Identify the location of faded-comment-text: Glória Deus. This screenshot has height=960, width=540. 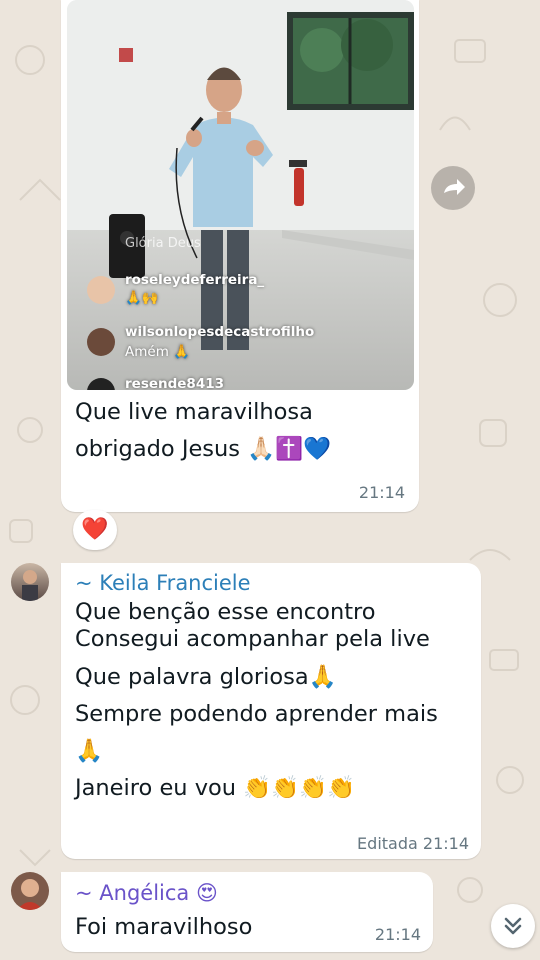
(163, 243).